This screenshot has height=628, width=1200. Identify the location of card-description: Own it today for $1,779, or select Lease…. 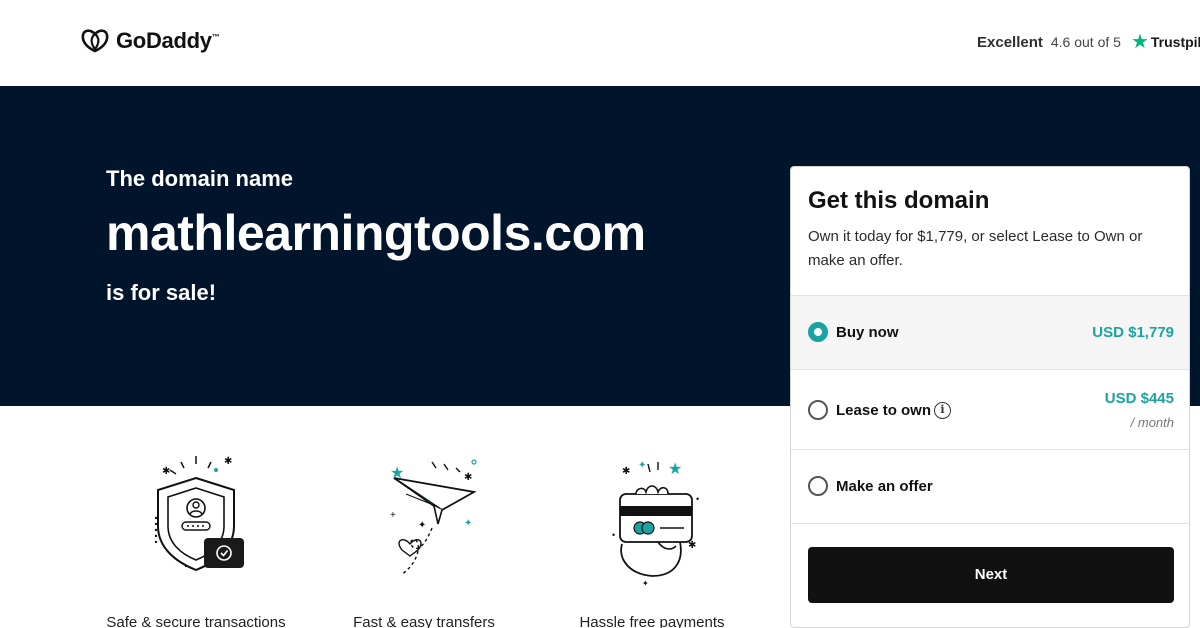
(975, 248).